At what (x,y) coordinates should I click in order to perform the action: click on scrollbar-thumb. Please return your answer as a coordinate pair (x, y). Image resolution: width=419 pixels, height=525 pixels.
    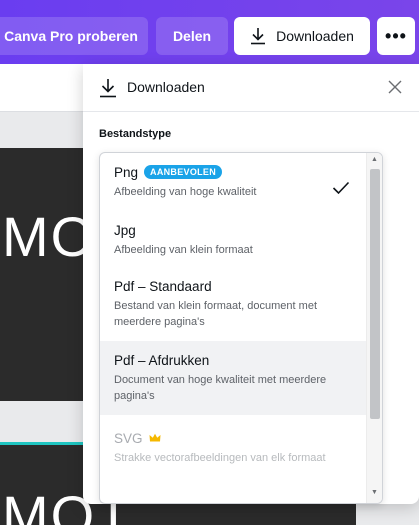
    Looking at the image, I should click on (375, 294).